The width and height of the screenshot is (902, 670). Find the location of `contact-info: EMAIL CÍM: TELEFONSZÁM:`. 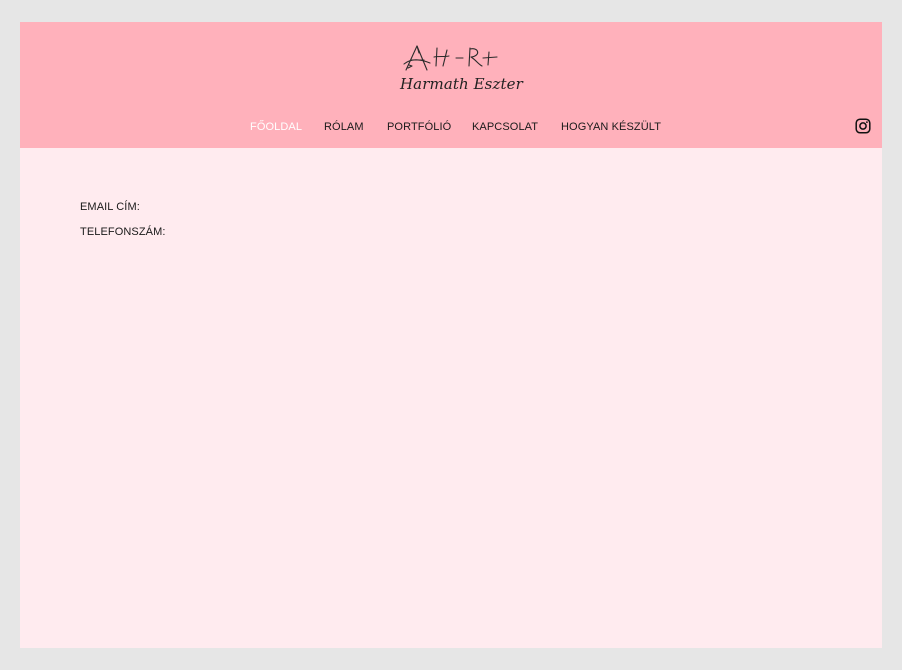

contact-info: EMAIL CÍM: TELEFONSZÁM: is located at coordinates (123, 219).